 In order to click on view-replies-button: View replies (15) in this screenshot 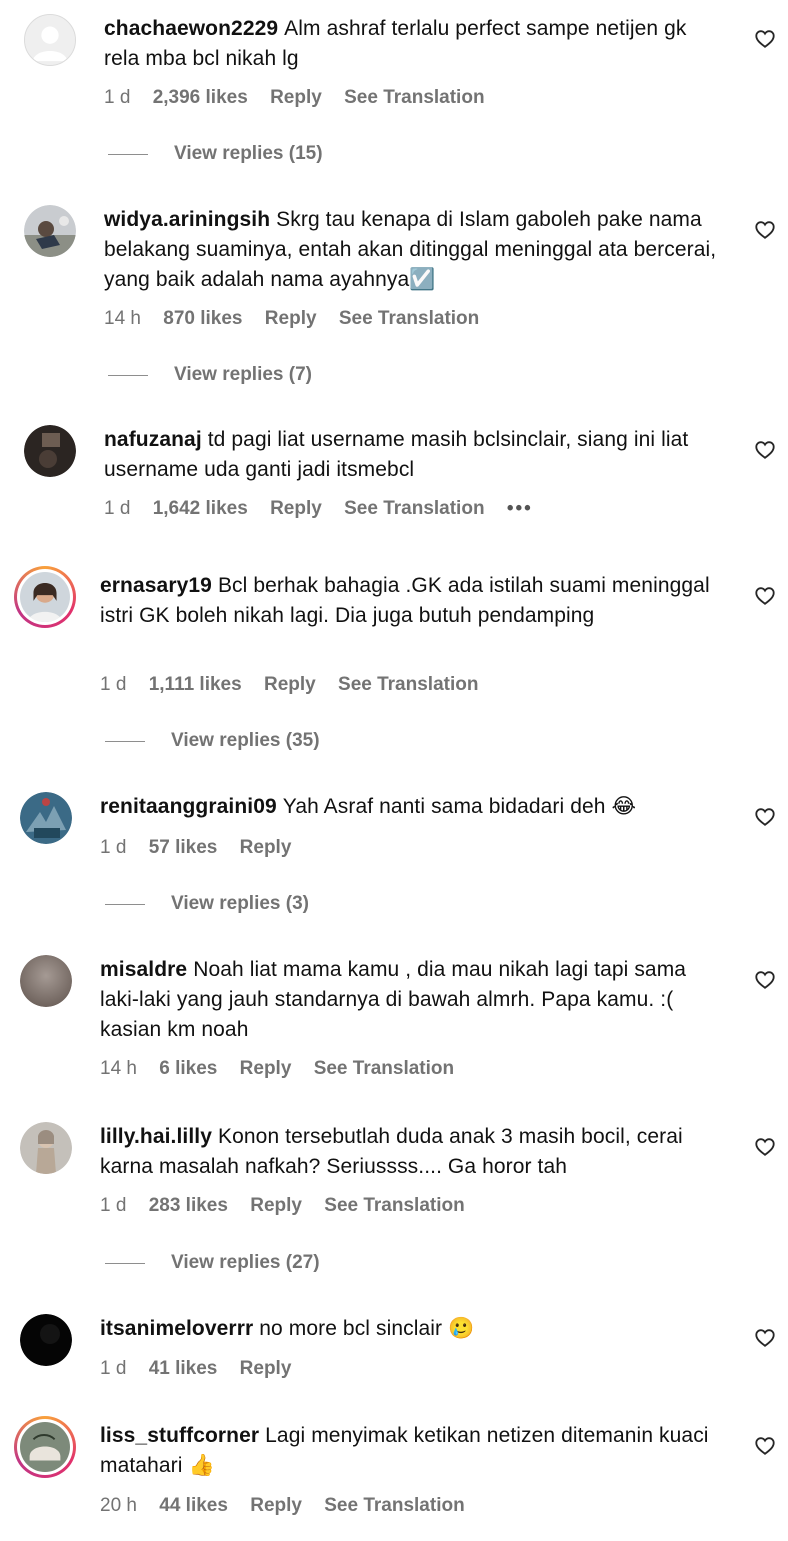, I will do `click(215, 154)`.